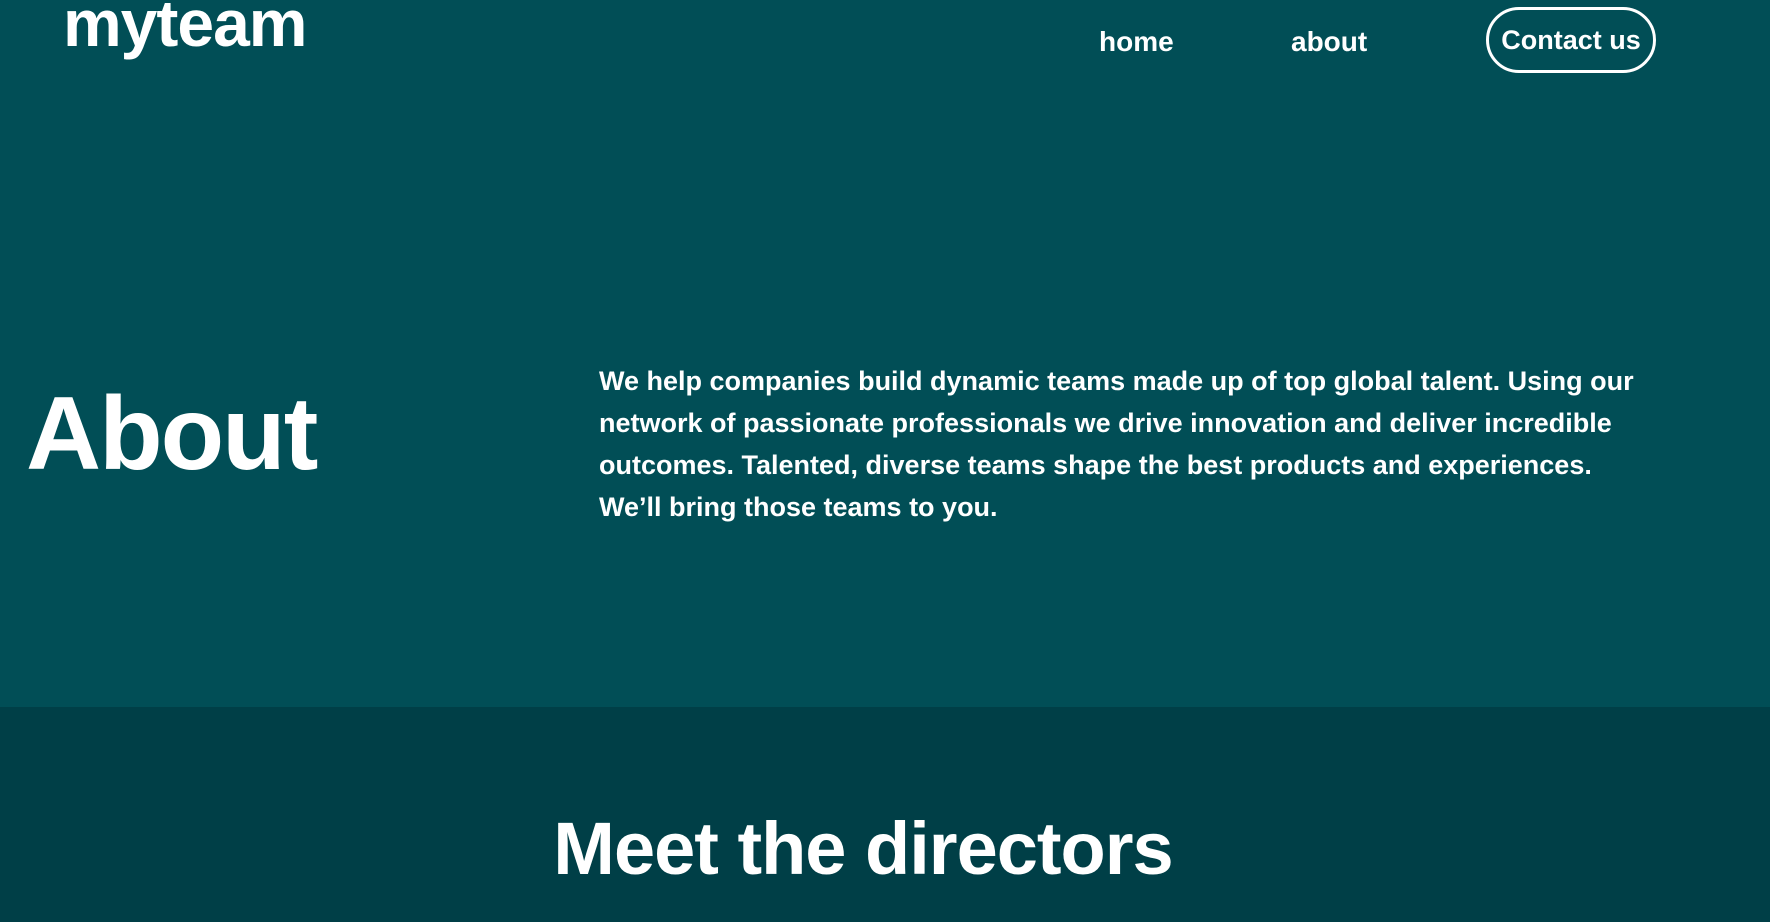  Describe the element at coordinates (1329, 42) in the screenshot. I see `nav-link-about: about` at that location.